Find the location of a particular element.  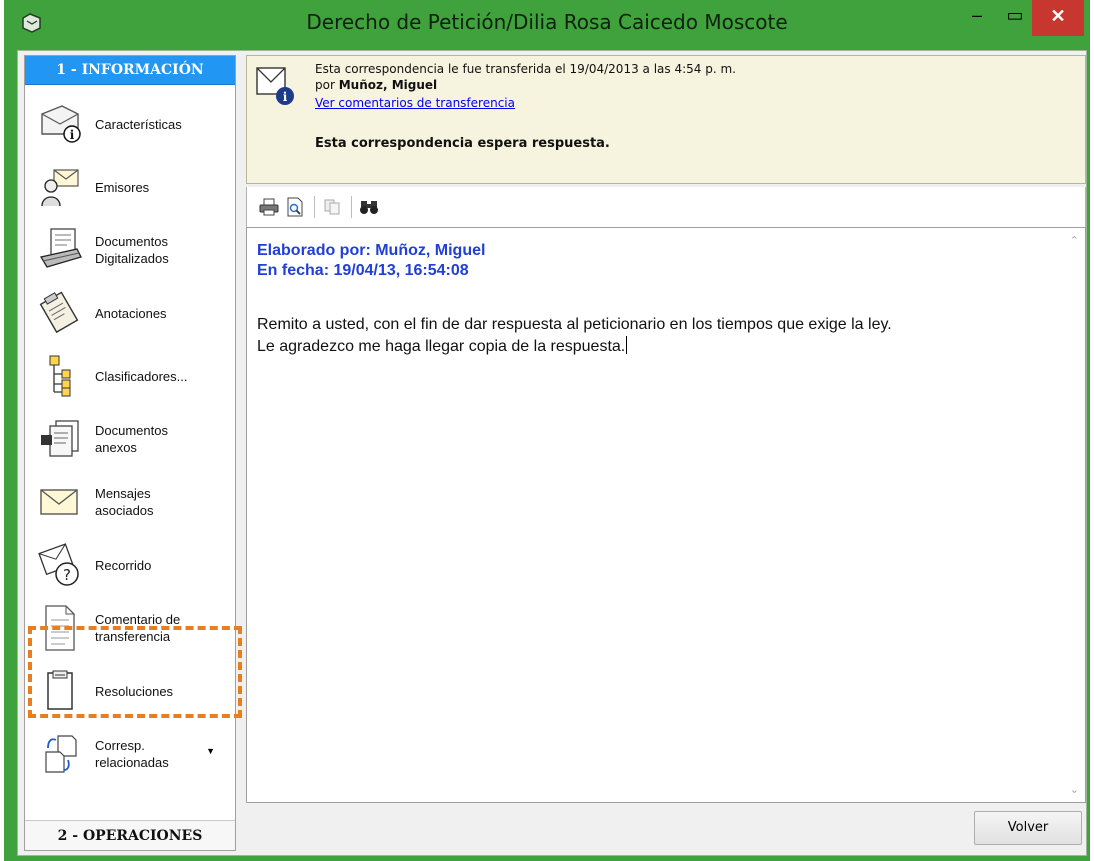

sidebar-item-label: Emisores is located at coordinates (122, 187).